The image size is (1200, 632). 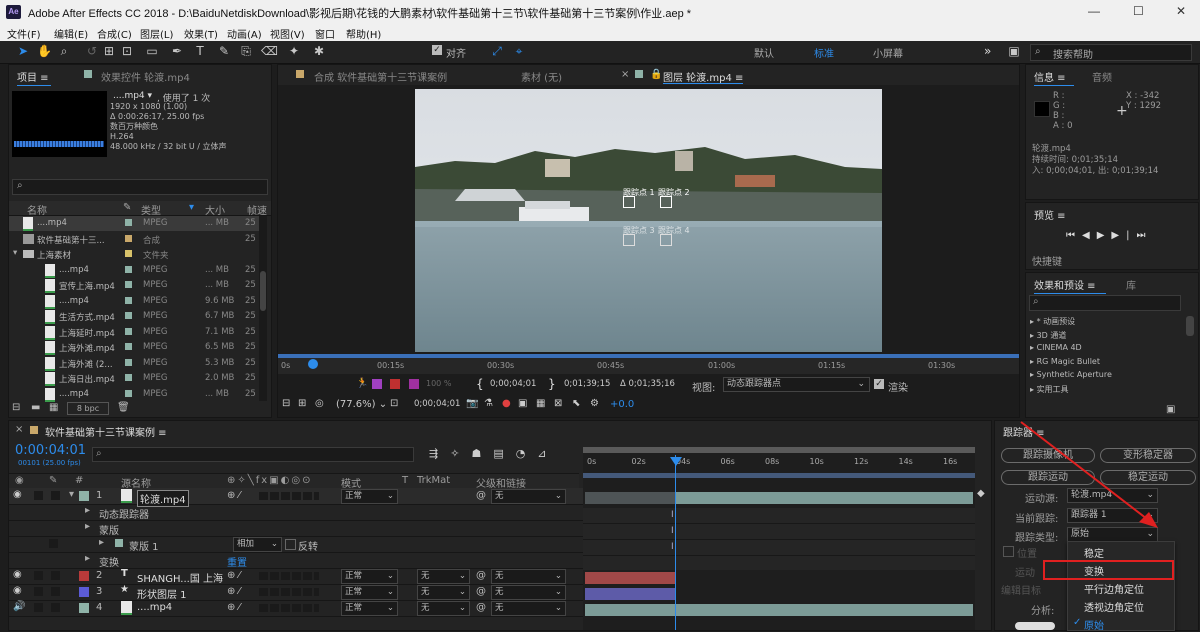 What do you see at coordinates (263, 291) in the screenshot?
I see `scrollbar-thumb` at bounding box center [263, 291].